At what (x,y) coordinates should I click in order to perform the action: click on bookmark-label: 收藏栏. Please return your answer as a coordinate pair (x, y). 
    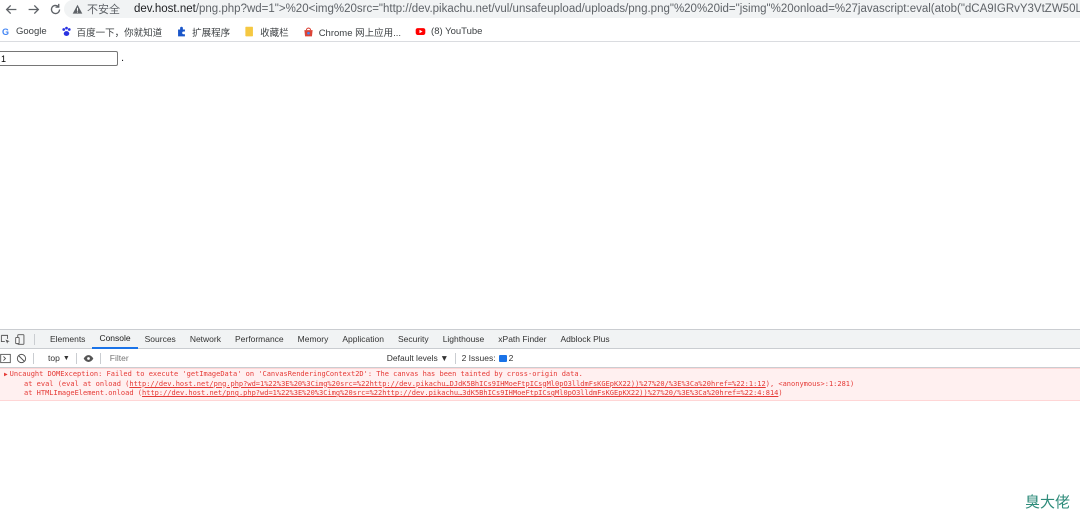
    Looking at the image, I should click on (274, 33).